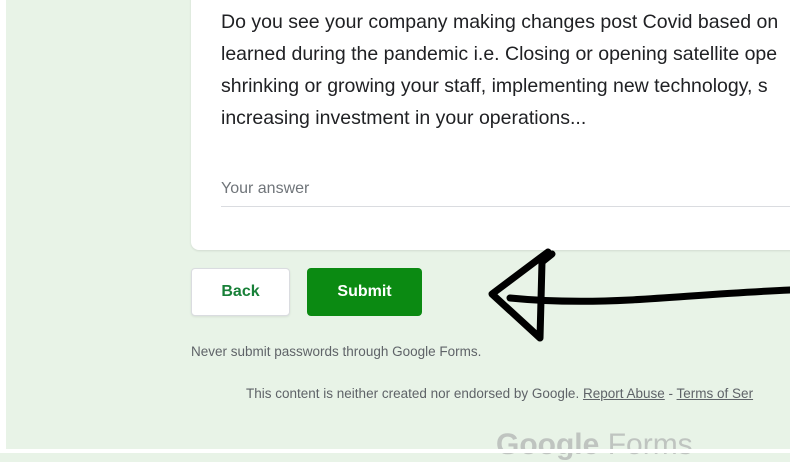 This screenshot has height=462, width=790. I want to click on google-forms-logo: Google Forms, so click(594, 445).